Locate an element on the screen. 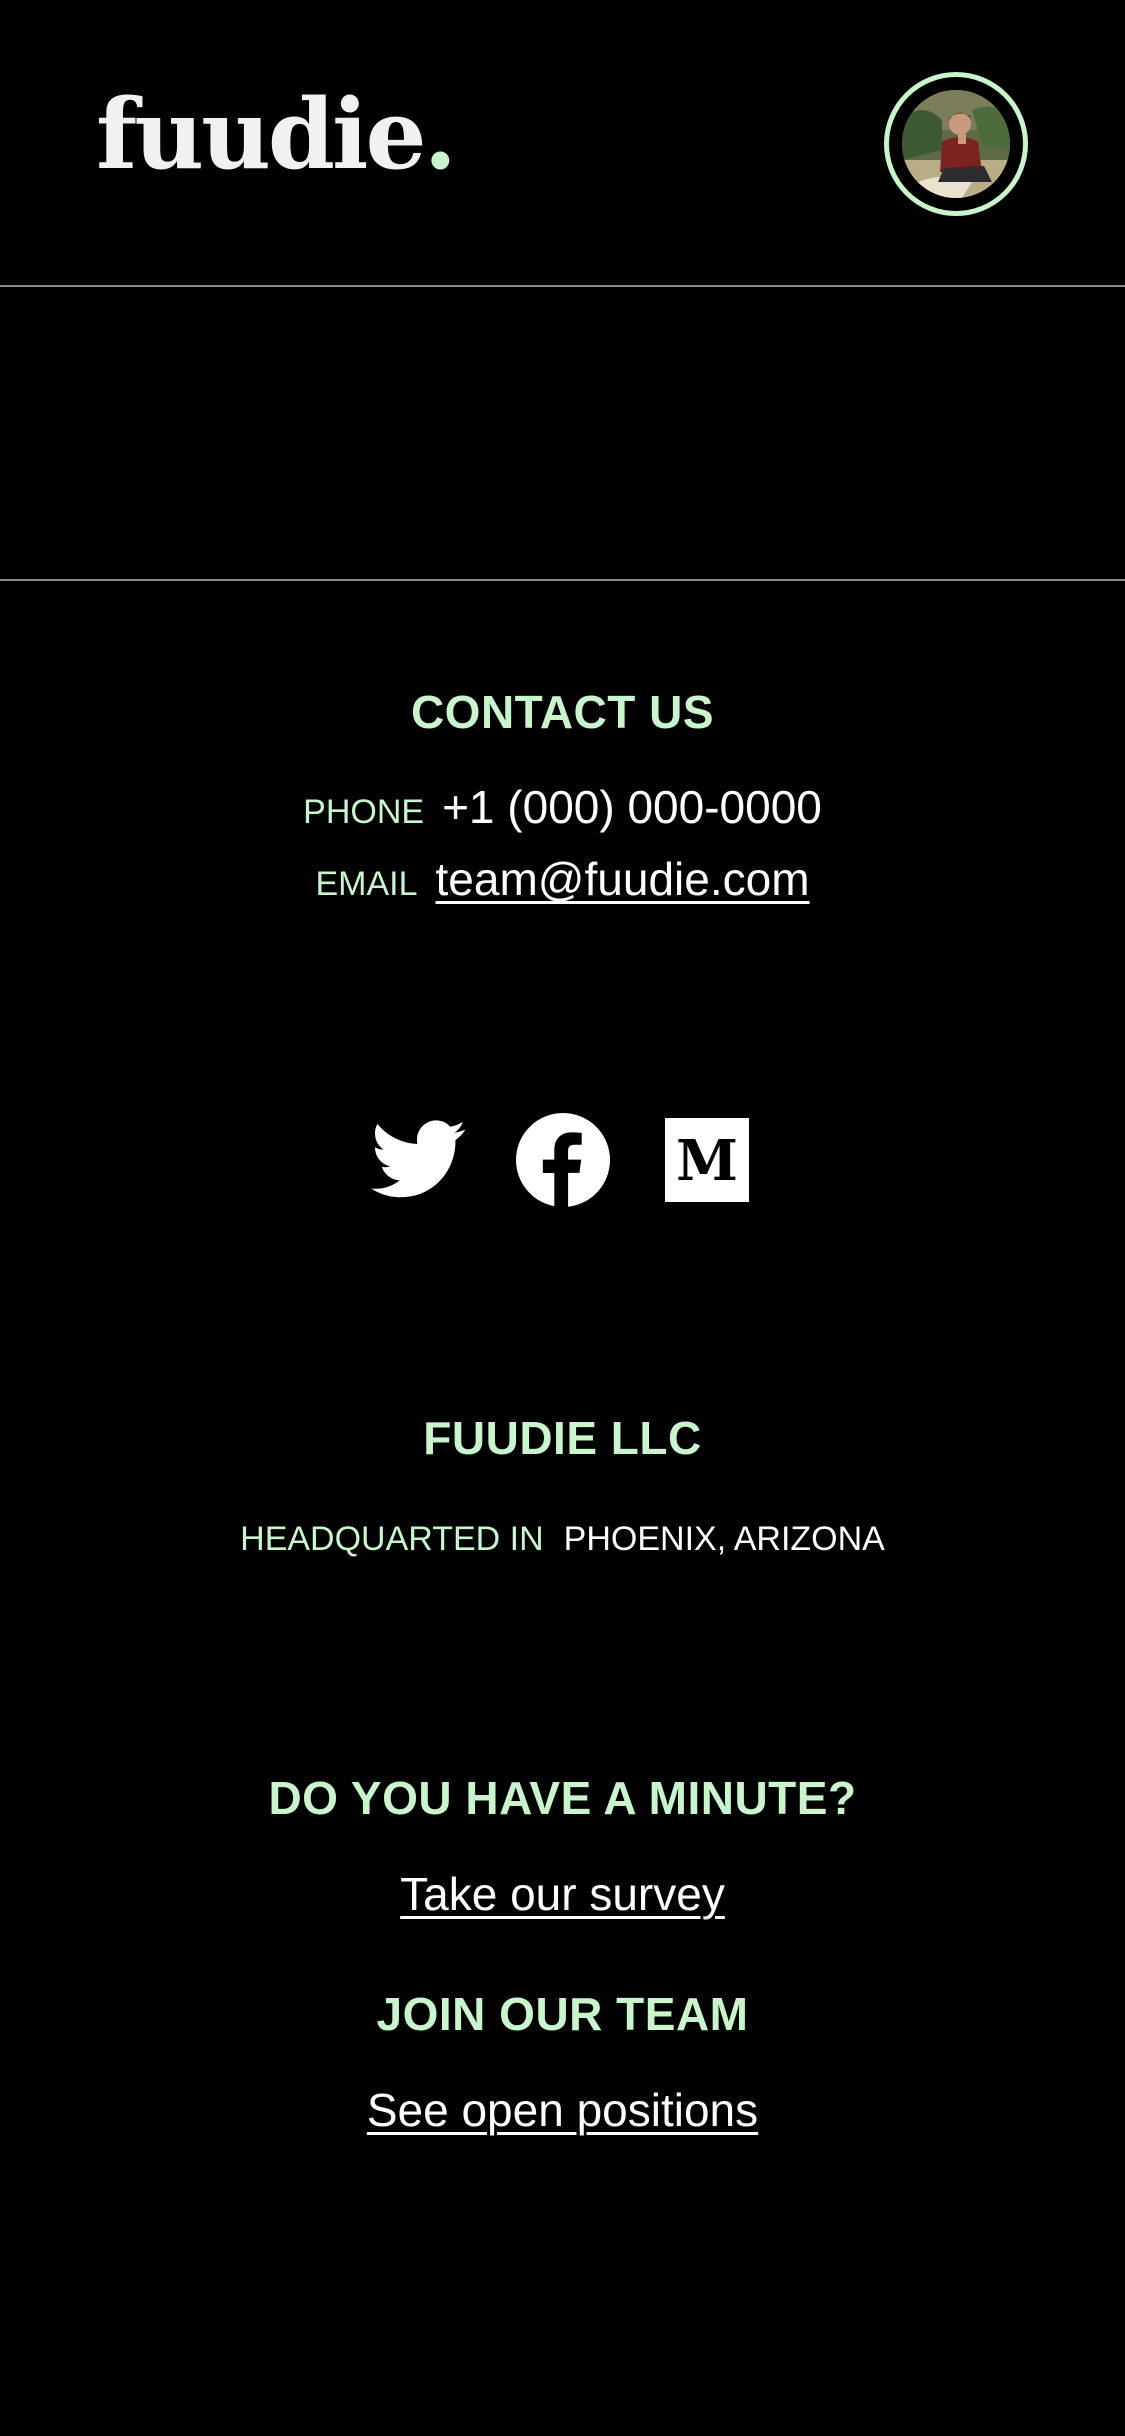  twitter-icon is located at coordinates (418, 1160).